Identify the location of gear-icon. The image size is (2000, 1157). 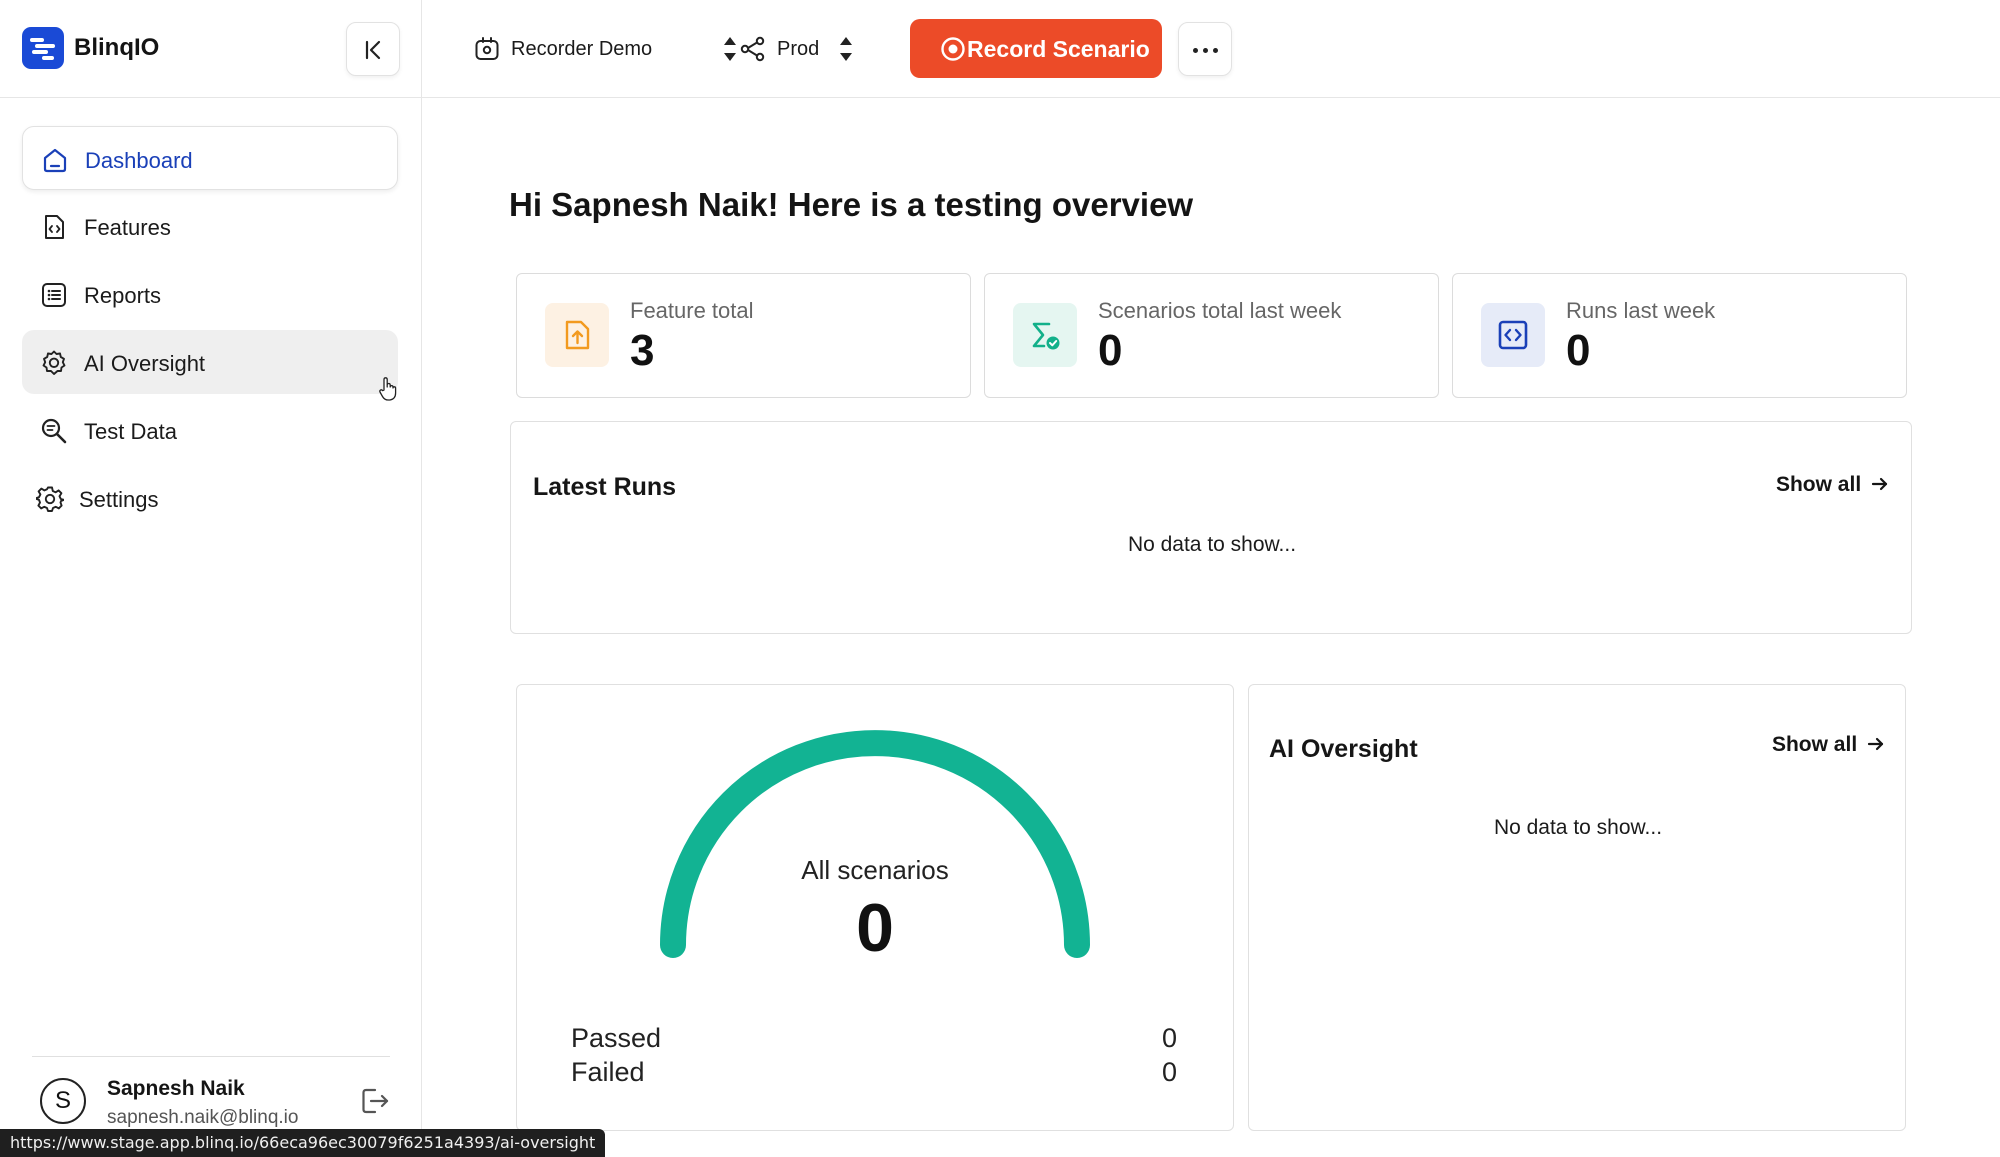
(50, 499).